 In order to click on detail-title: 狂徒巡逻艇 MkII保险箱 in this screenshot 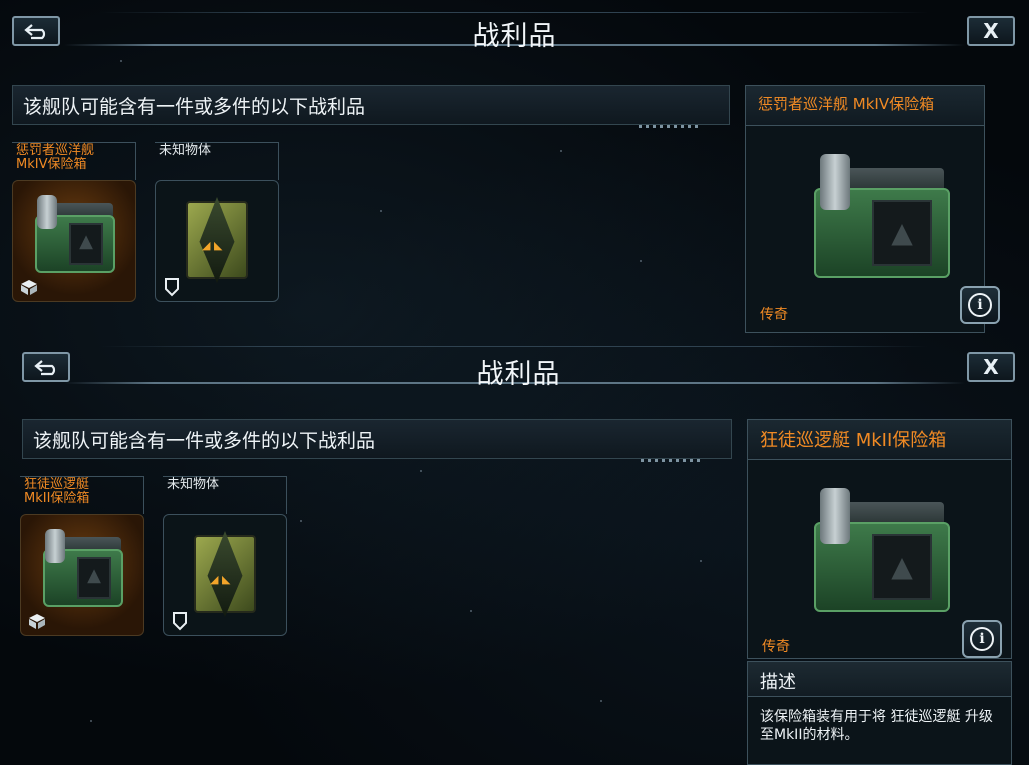, I will do `click(879, 440)`.